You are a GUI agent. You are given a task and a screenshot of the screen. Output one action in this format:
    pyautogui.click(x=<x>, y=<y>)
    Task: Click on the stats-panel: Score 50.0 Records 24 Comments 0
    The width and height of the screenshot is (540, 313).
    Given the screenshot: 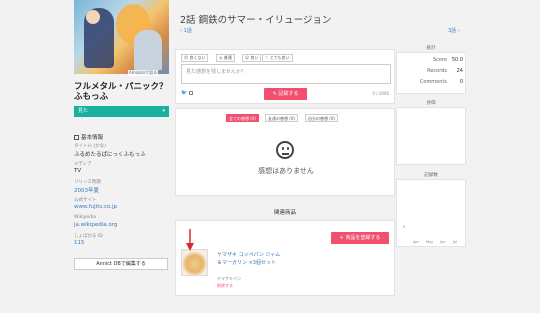 What is the action you would take?
    pyautogui.click(x=431, y=73)
    